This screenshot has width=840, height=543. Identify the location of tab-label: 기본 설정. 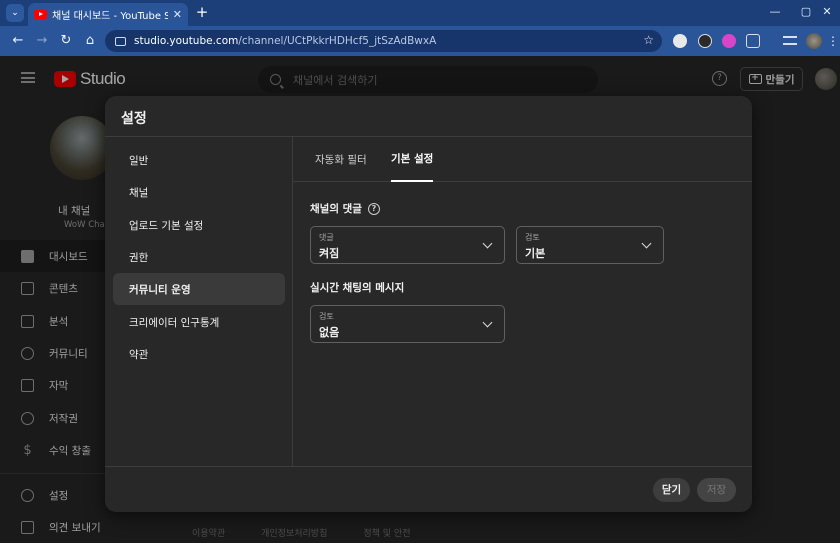
(412, 159).